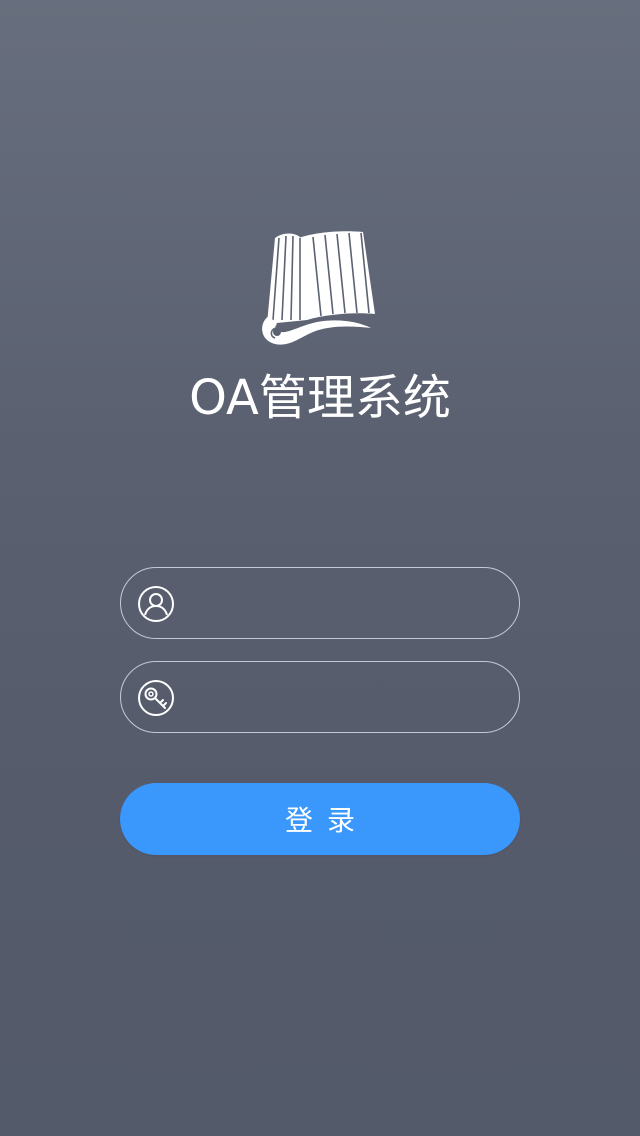 This screenshot has height=1136, width=640. Describe the element at coordinates (318, 288) in the screenshot. I see `book-scroll-icon` at that location.